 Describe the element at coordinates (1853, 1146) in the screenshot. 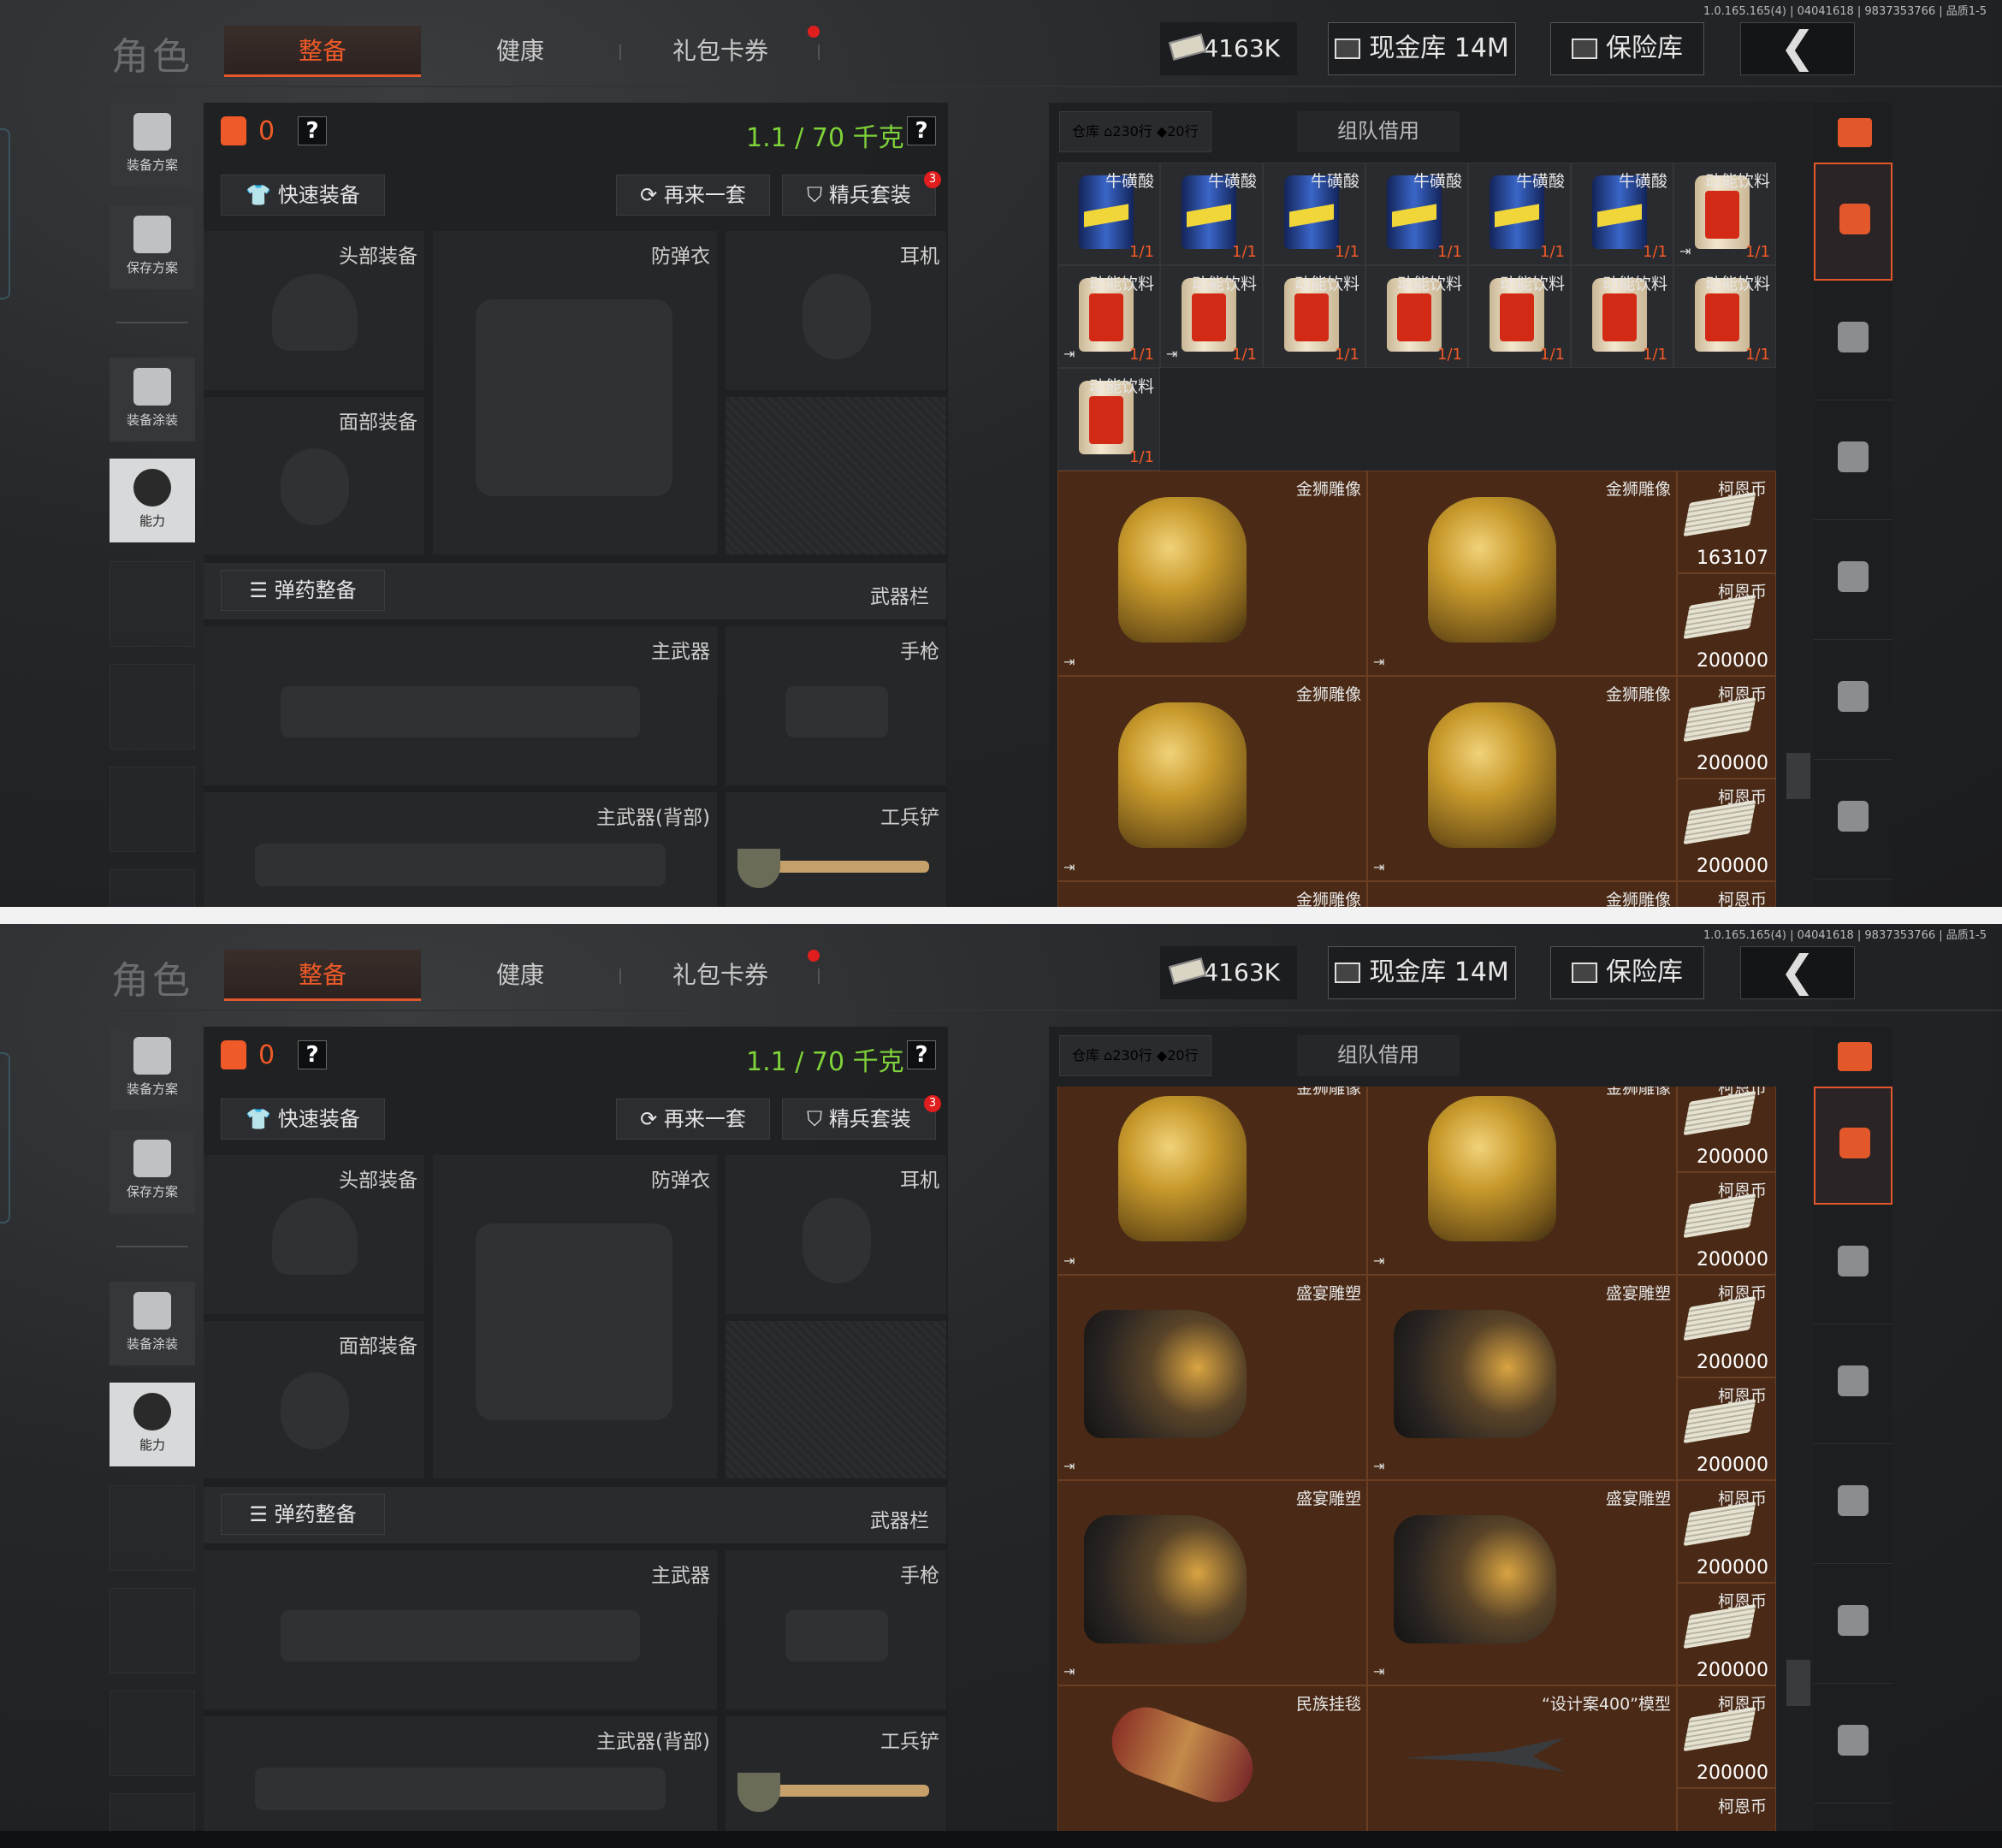

I see `category-all` at that location.